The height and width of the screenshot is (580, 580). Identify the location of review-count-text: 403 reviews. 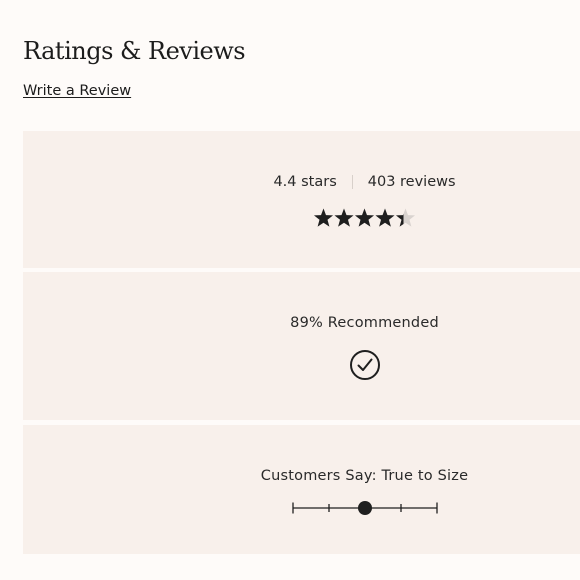
(411, 182).